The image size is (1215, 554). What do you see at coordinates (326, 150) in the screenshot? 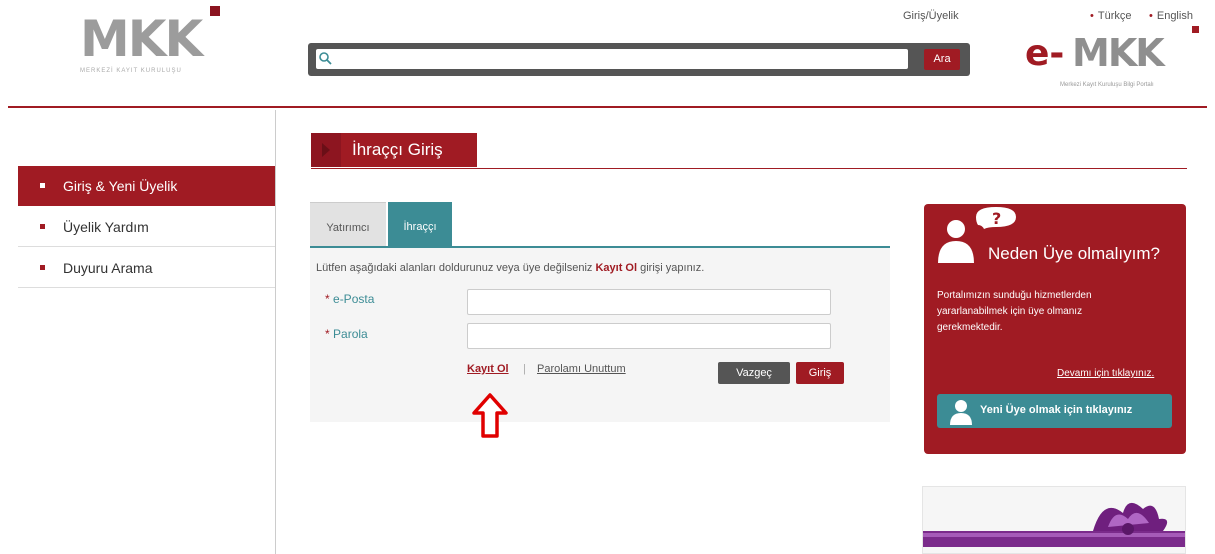
I see `play-arrow-icon` at bounding box center [326, 150].